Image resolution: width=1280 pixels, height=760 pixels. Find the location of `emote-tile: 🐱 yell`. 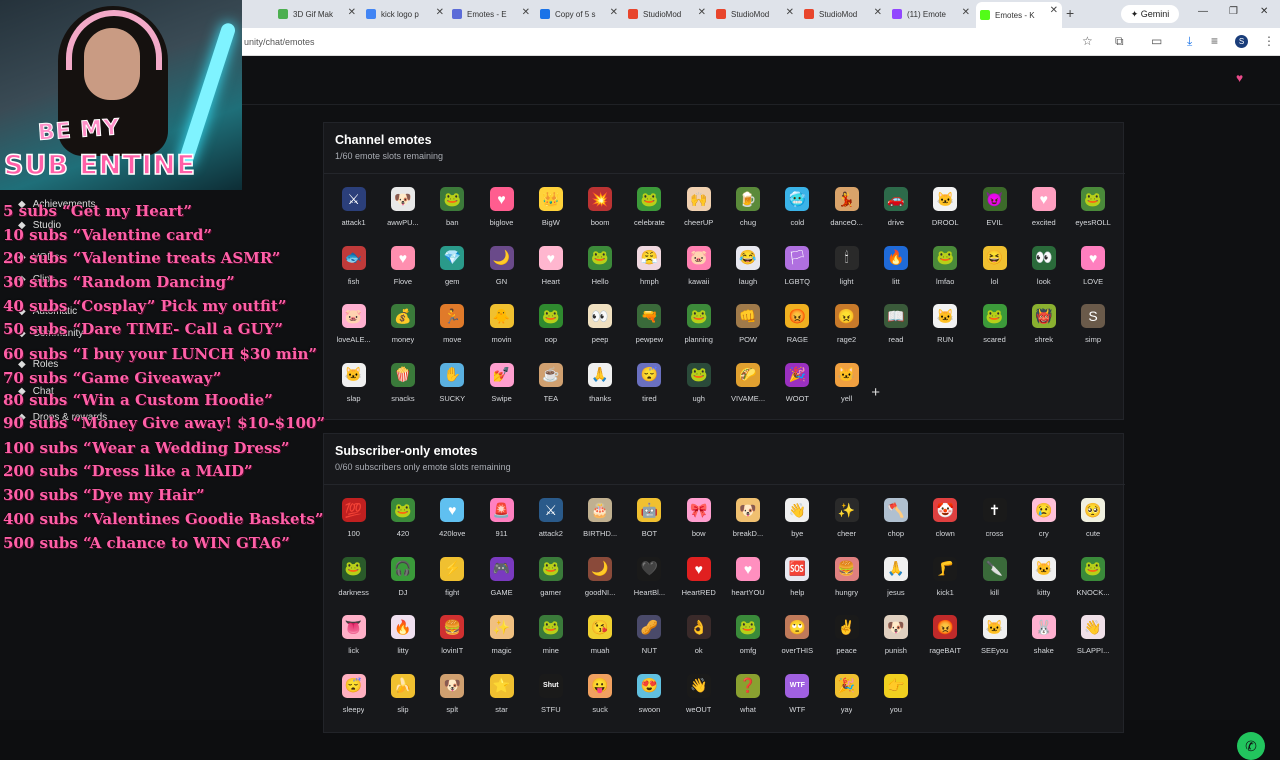

emote-tile: 🐱 yell is located at coordinates (846, 388).